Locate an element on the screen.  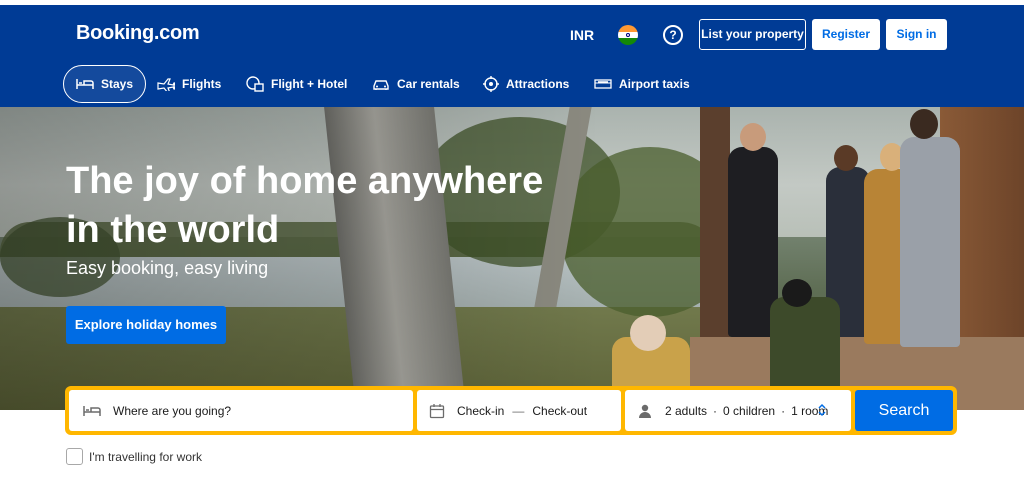
nav-flight-hotel-label: Flight + Hotel is located at coordinates (309, 84).